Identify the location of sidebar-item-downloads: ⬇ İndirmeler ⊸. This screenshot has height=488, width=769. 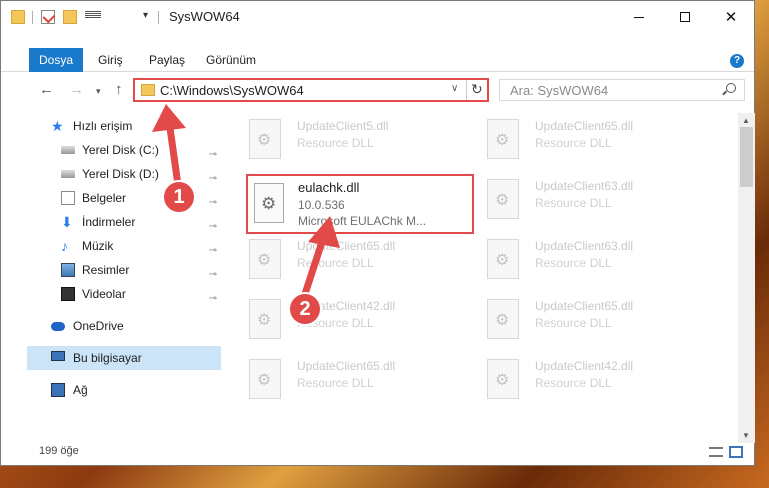
(124, 222).